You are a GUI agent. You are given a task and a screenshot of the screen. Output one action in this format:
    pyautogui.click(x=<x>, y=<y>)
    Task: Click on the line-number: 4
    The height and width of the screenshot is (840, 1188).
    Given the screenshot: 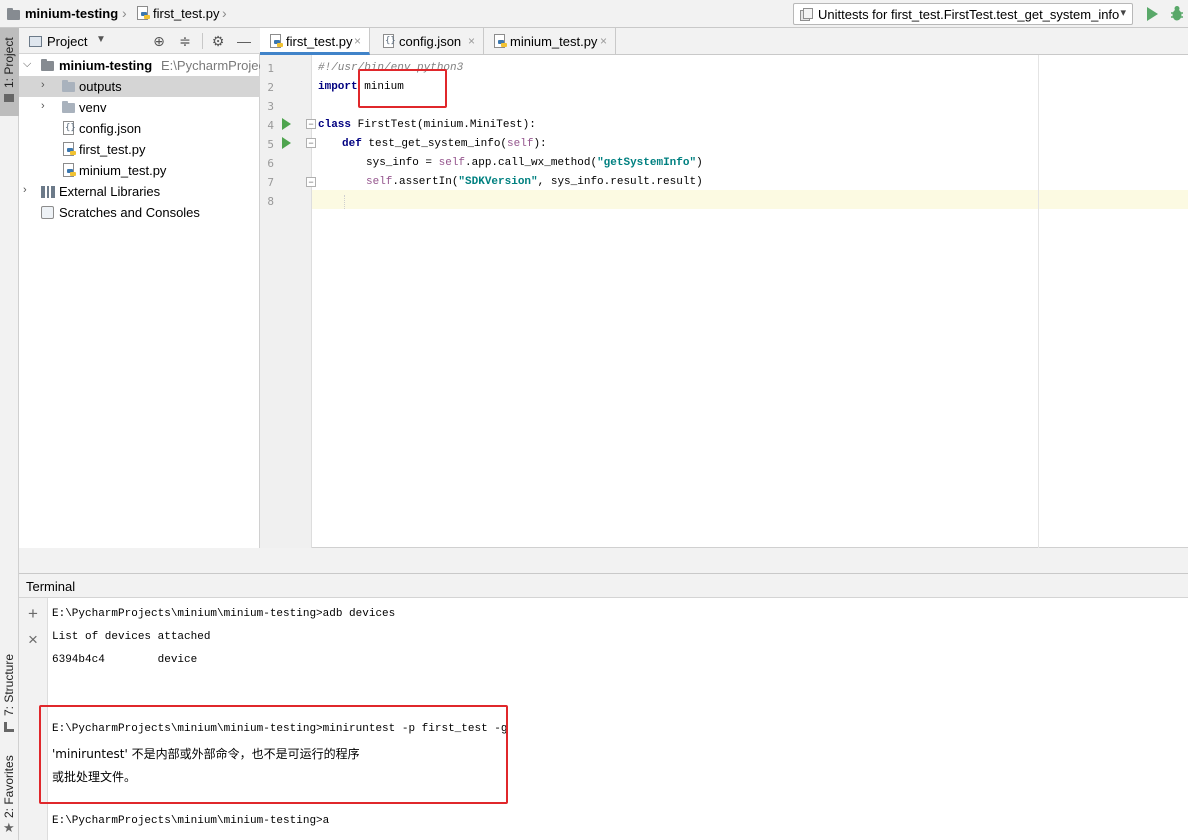 What is the action you would take?
    pyautogui.click(x=270, y=125)
    